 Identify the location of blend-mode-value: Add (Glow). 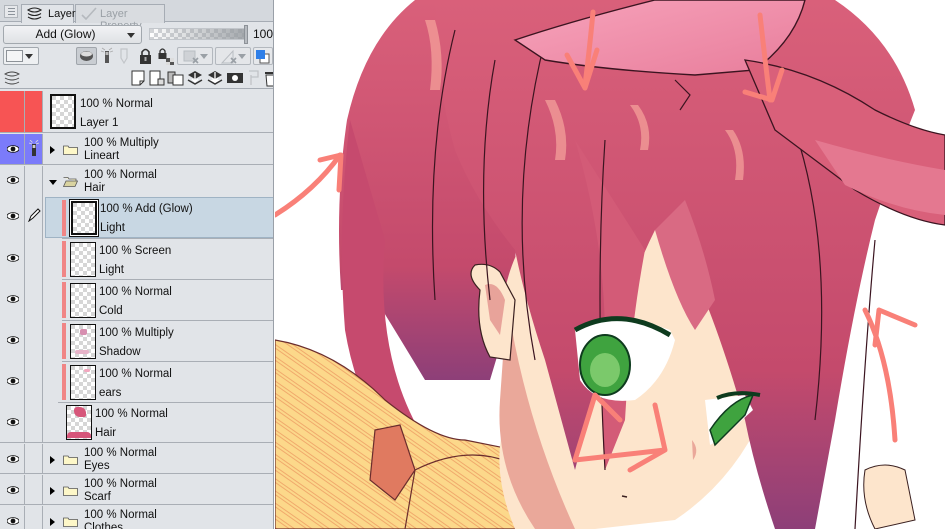
(65, 34).